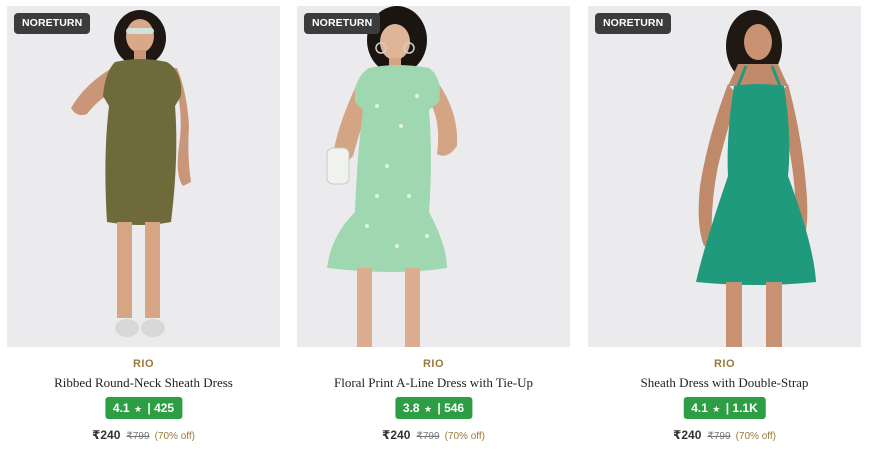 The height and width of the screenshot is (462, 870). What do you see at coordinates (433, 383) in the screenshot?
I see `product-name: Floral Print A-Line Dress with Tie-Up` at bounding box center [433, 383].